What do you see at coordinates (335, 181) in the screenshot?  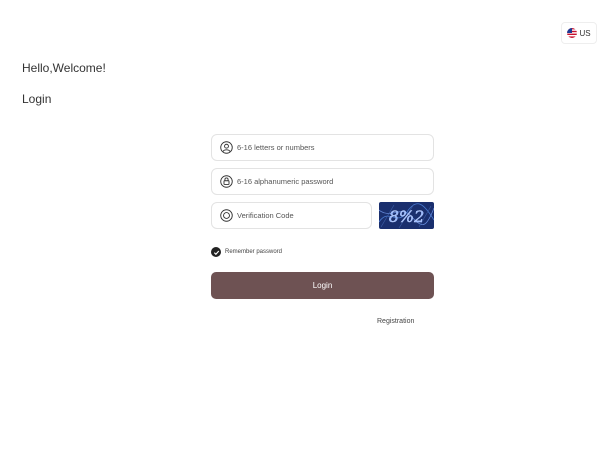 I see `password-input` at bounding box center [335, 181].